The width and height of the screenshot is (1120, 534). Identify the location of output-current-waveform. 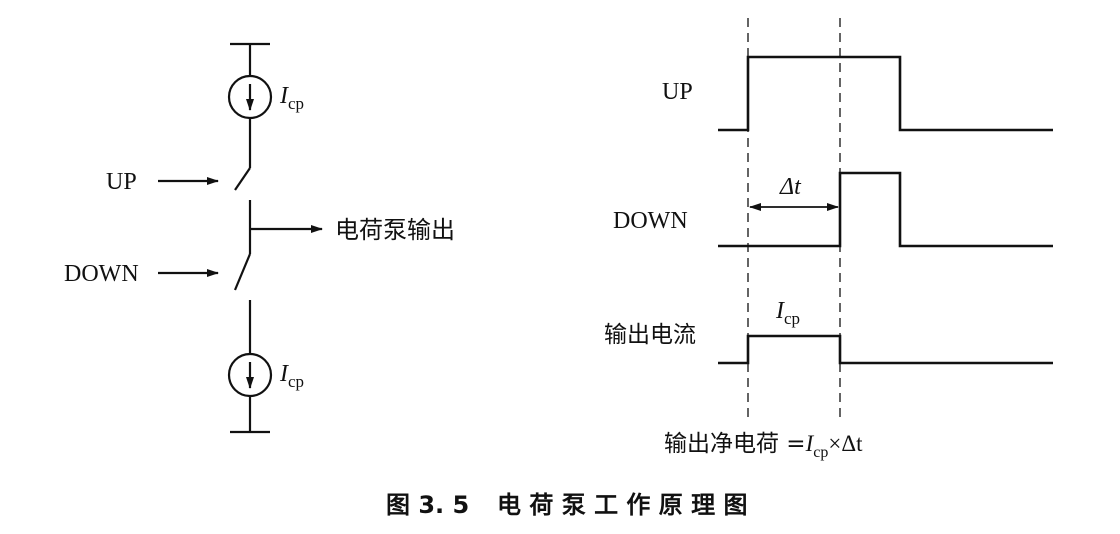
(885, 349).